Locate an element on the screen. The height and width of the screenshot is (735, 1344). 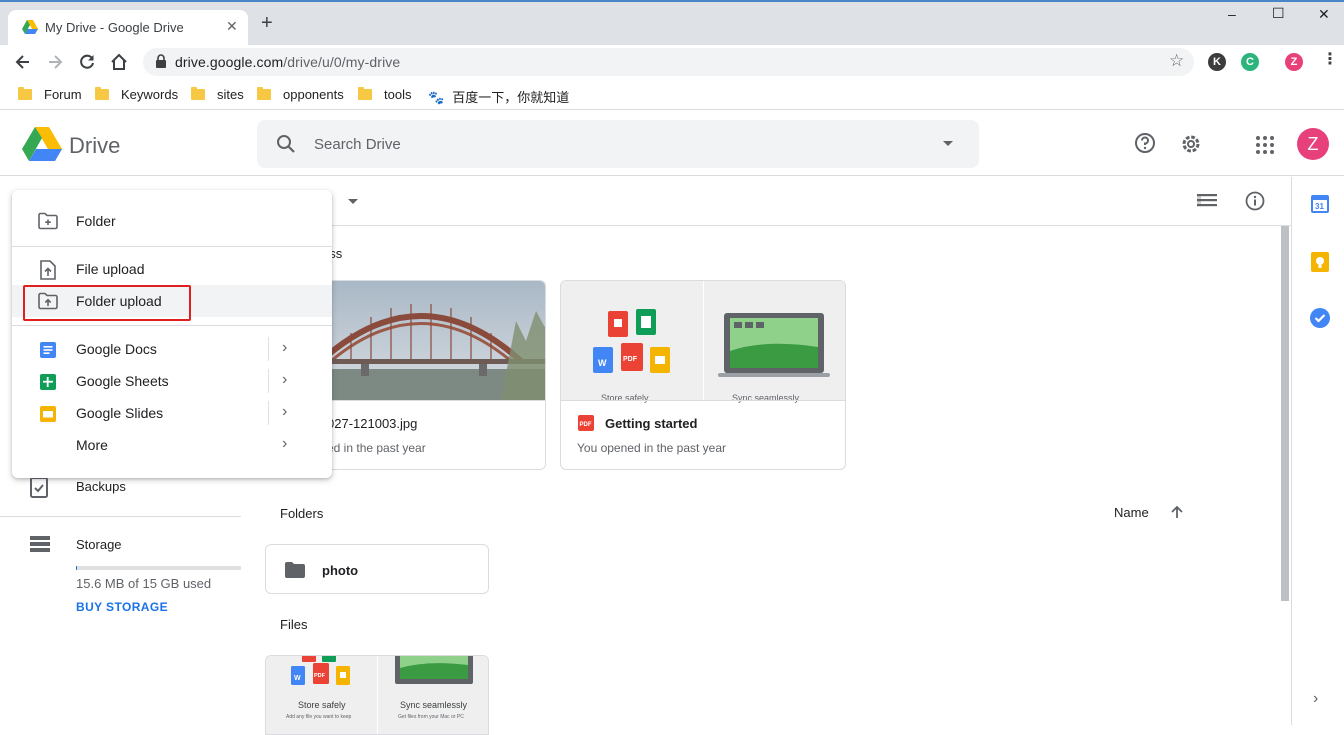
keep-addon-icon is located at coordinates (1320, 264).